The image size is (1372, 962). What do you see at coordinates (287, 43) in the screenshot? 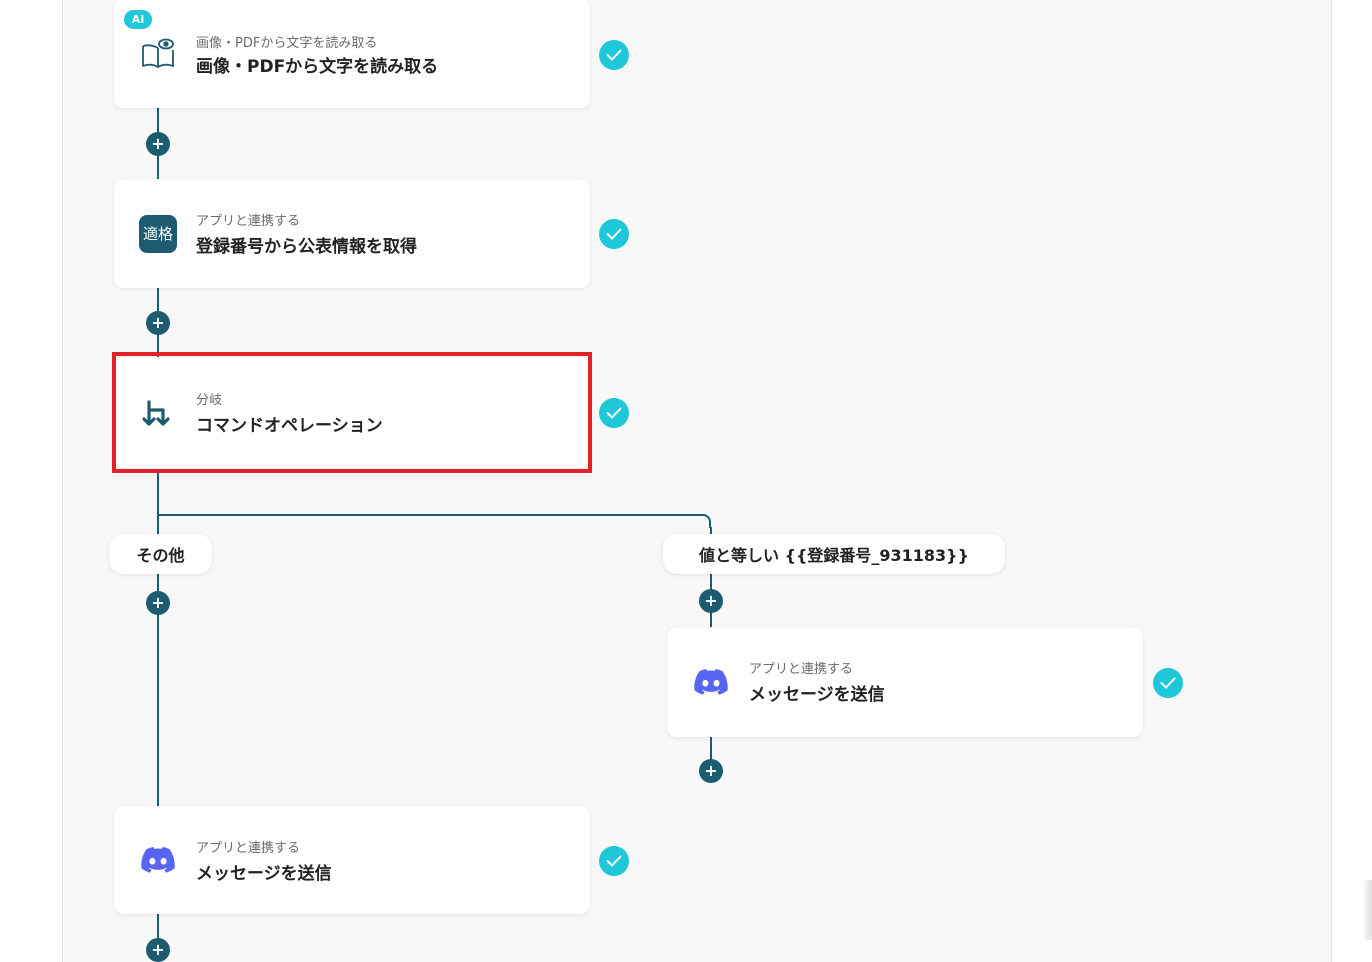
I see `step-sub-label: 画像・PDFから文字を読み取る` at bounding box center [287, 43].